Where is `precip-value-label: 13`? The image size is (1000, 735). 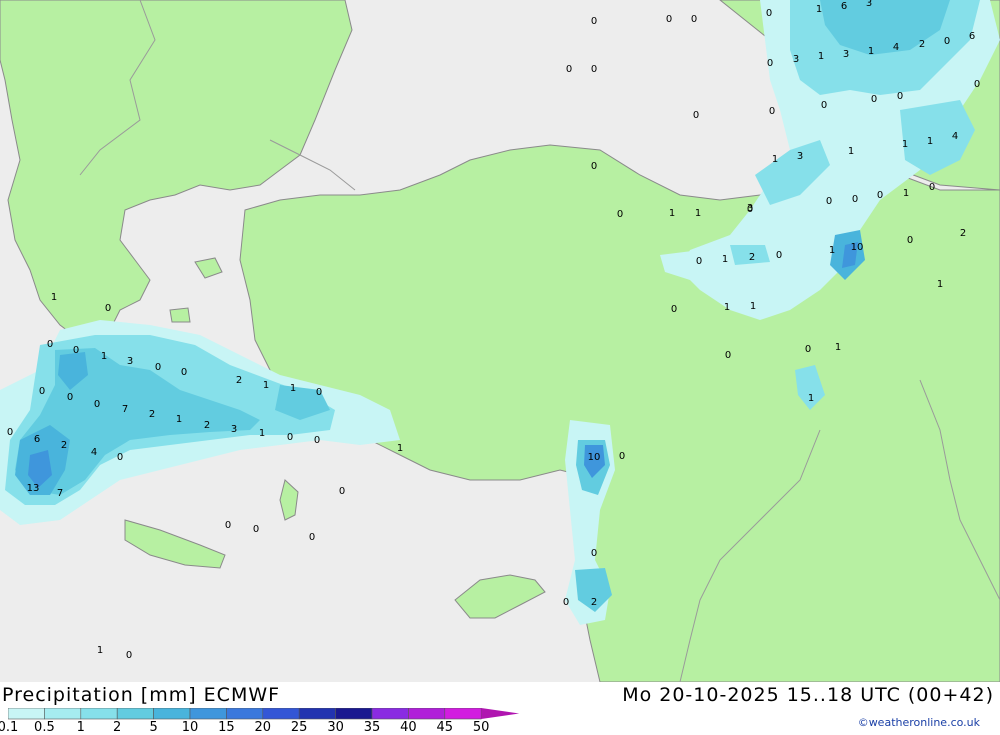 precip-value-label: 13 is located at coordinates (33, 488).